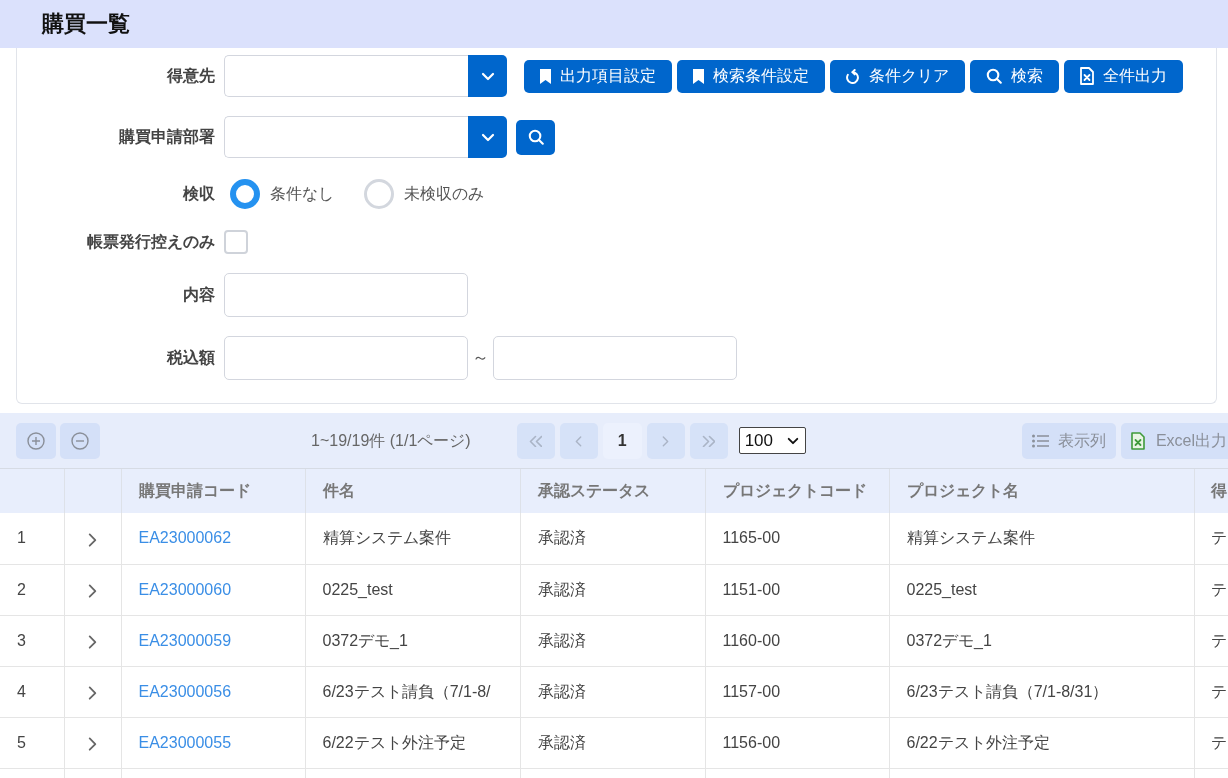 The width and height of the screenshot is (1228, 778). I want to click on page-title: 購買一覧, so click(86, 24).